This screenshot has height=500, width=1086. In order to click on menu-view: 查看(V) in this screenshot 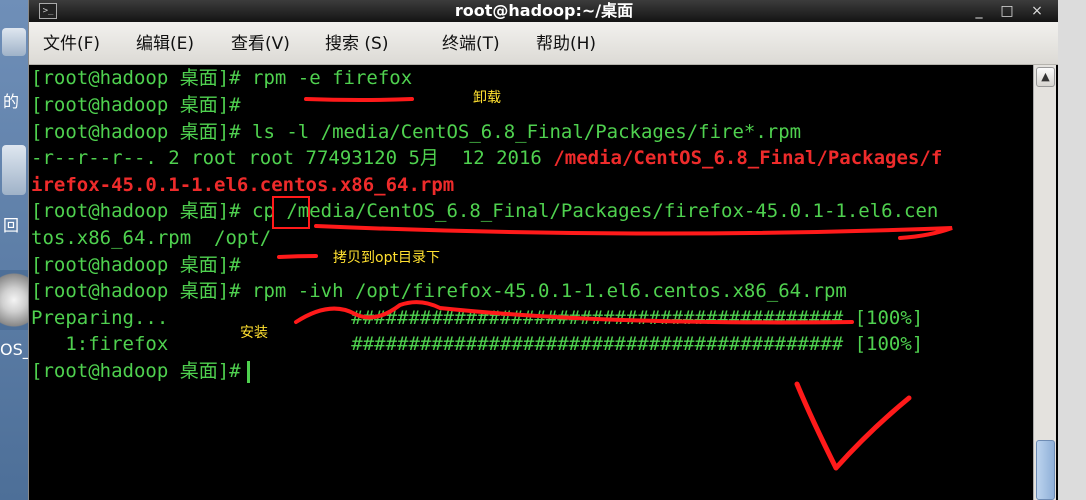, I will do `click(260, 44)`.